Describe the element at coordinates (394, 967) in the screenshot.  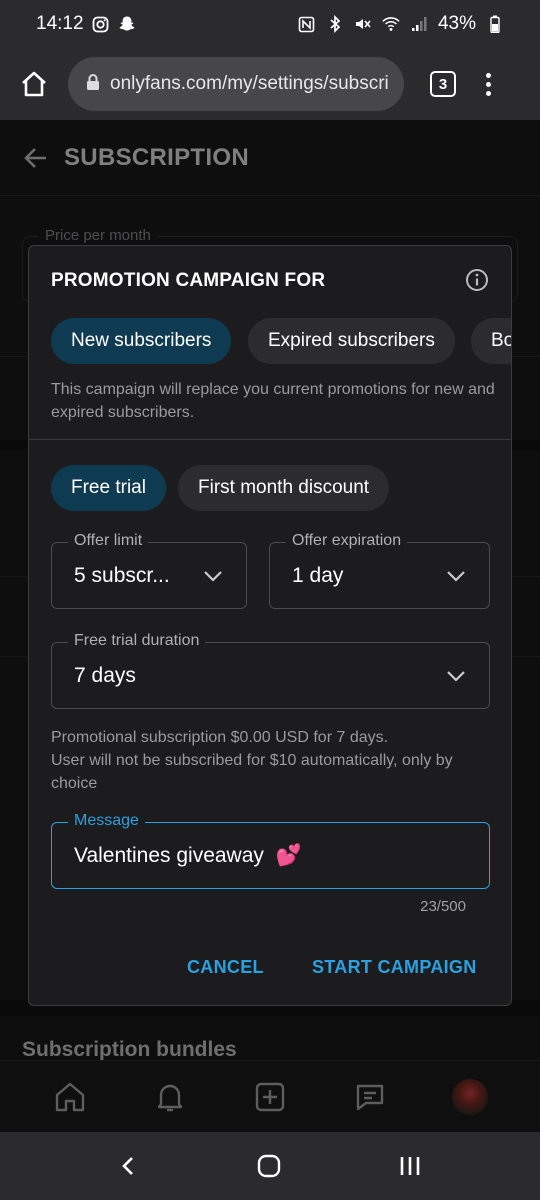
I see `start-campaign-button: START CAMPAIGN` at that location.